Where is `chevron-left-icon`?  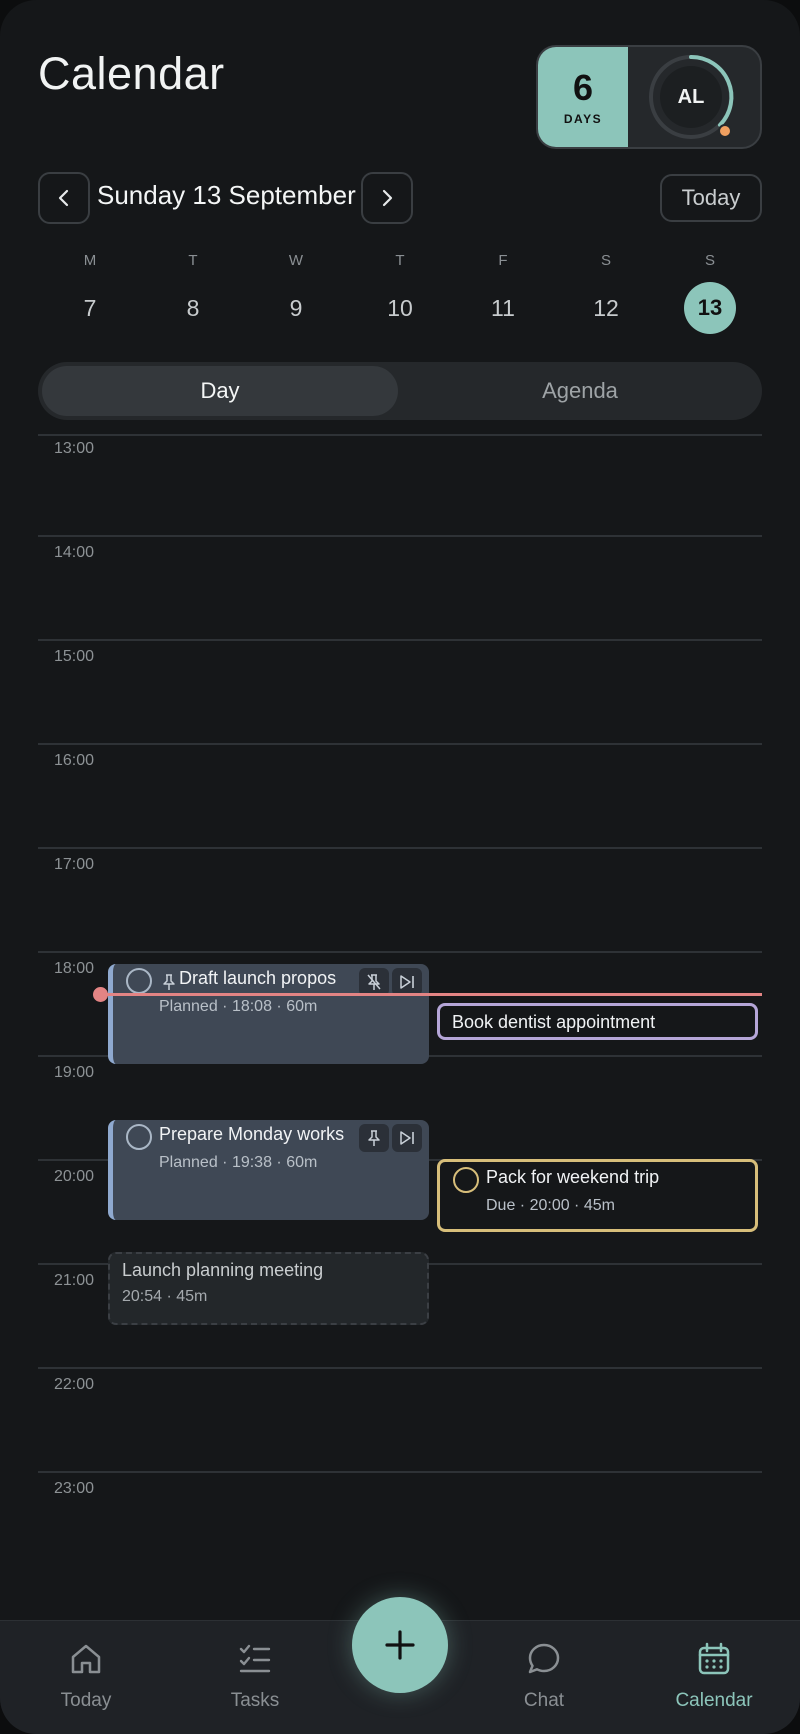
chevron-left-icon is located at coordinates (63, 198).